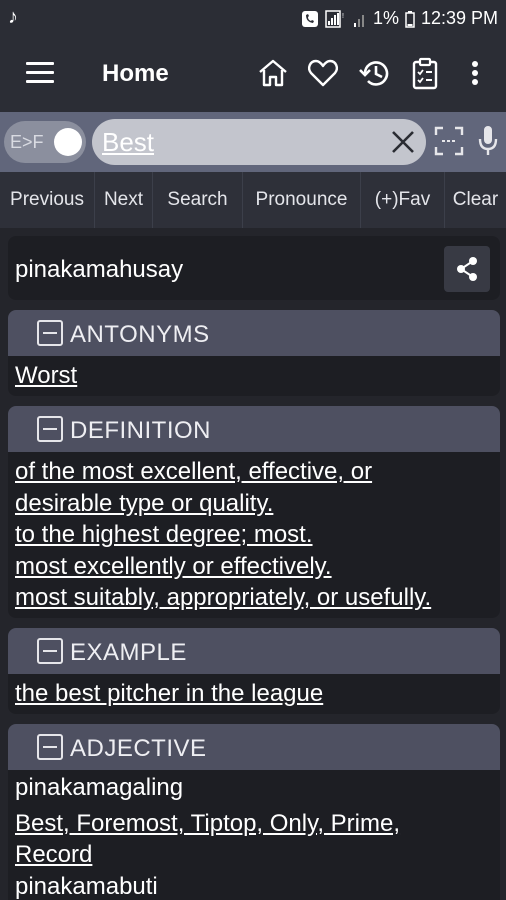 This screenshot has width=506, height=900. I want to click on search-box, so click(259, 142).